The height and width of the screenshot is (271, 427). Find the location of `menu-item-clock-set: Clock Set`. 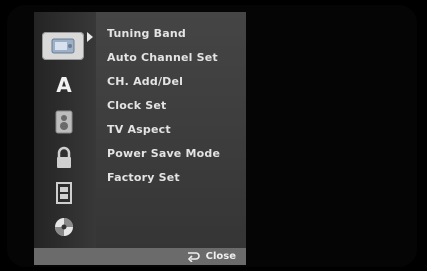

menu-item-clock-set: Clock Set is located at coordinates (163, 106).